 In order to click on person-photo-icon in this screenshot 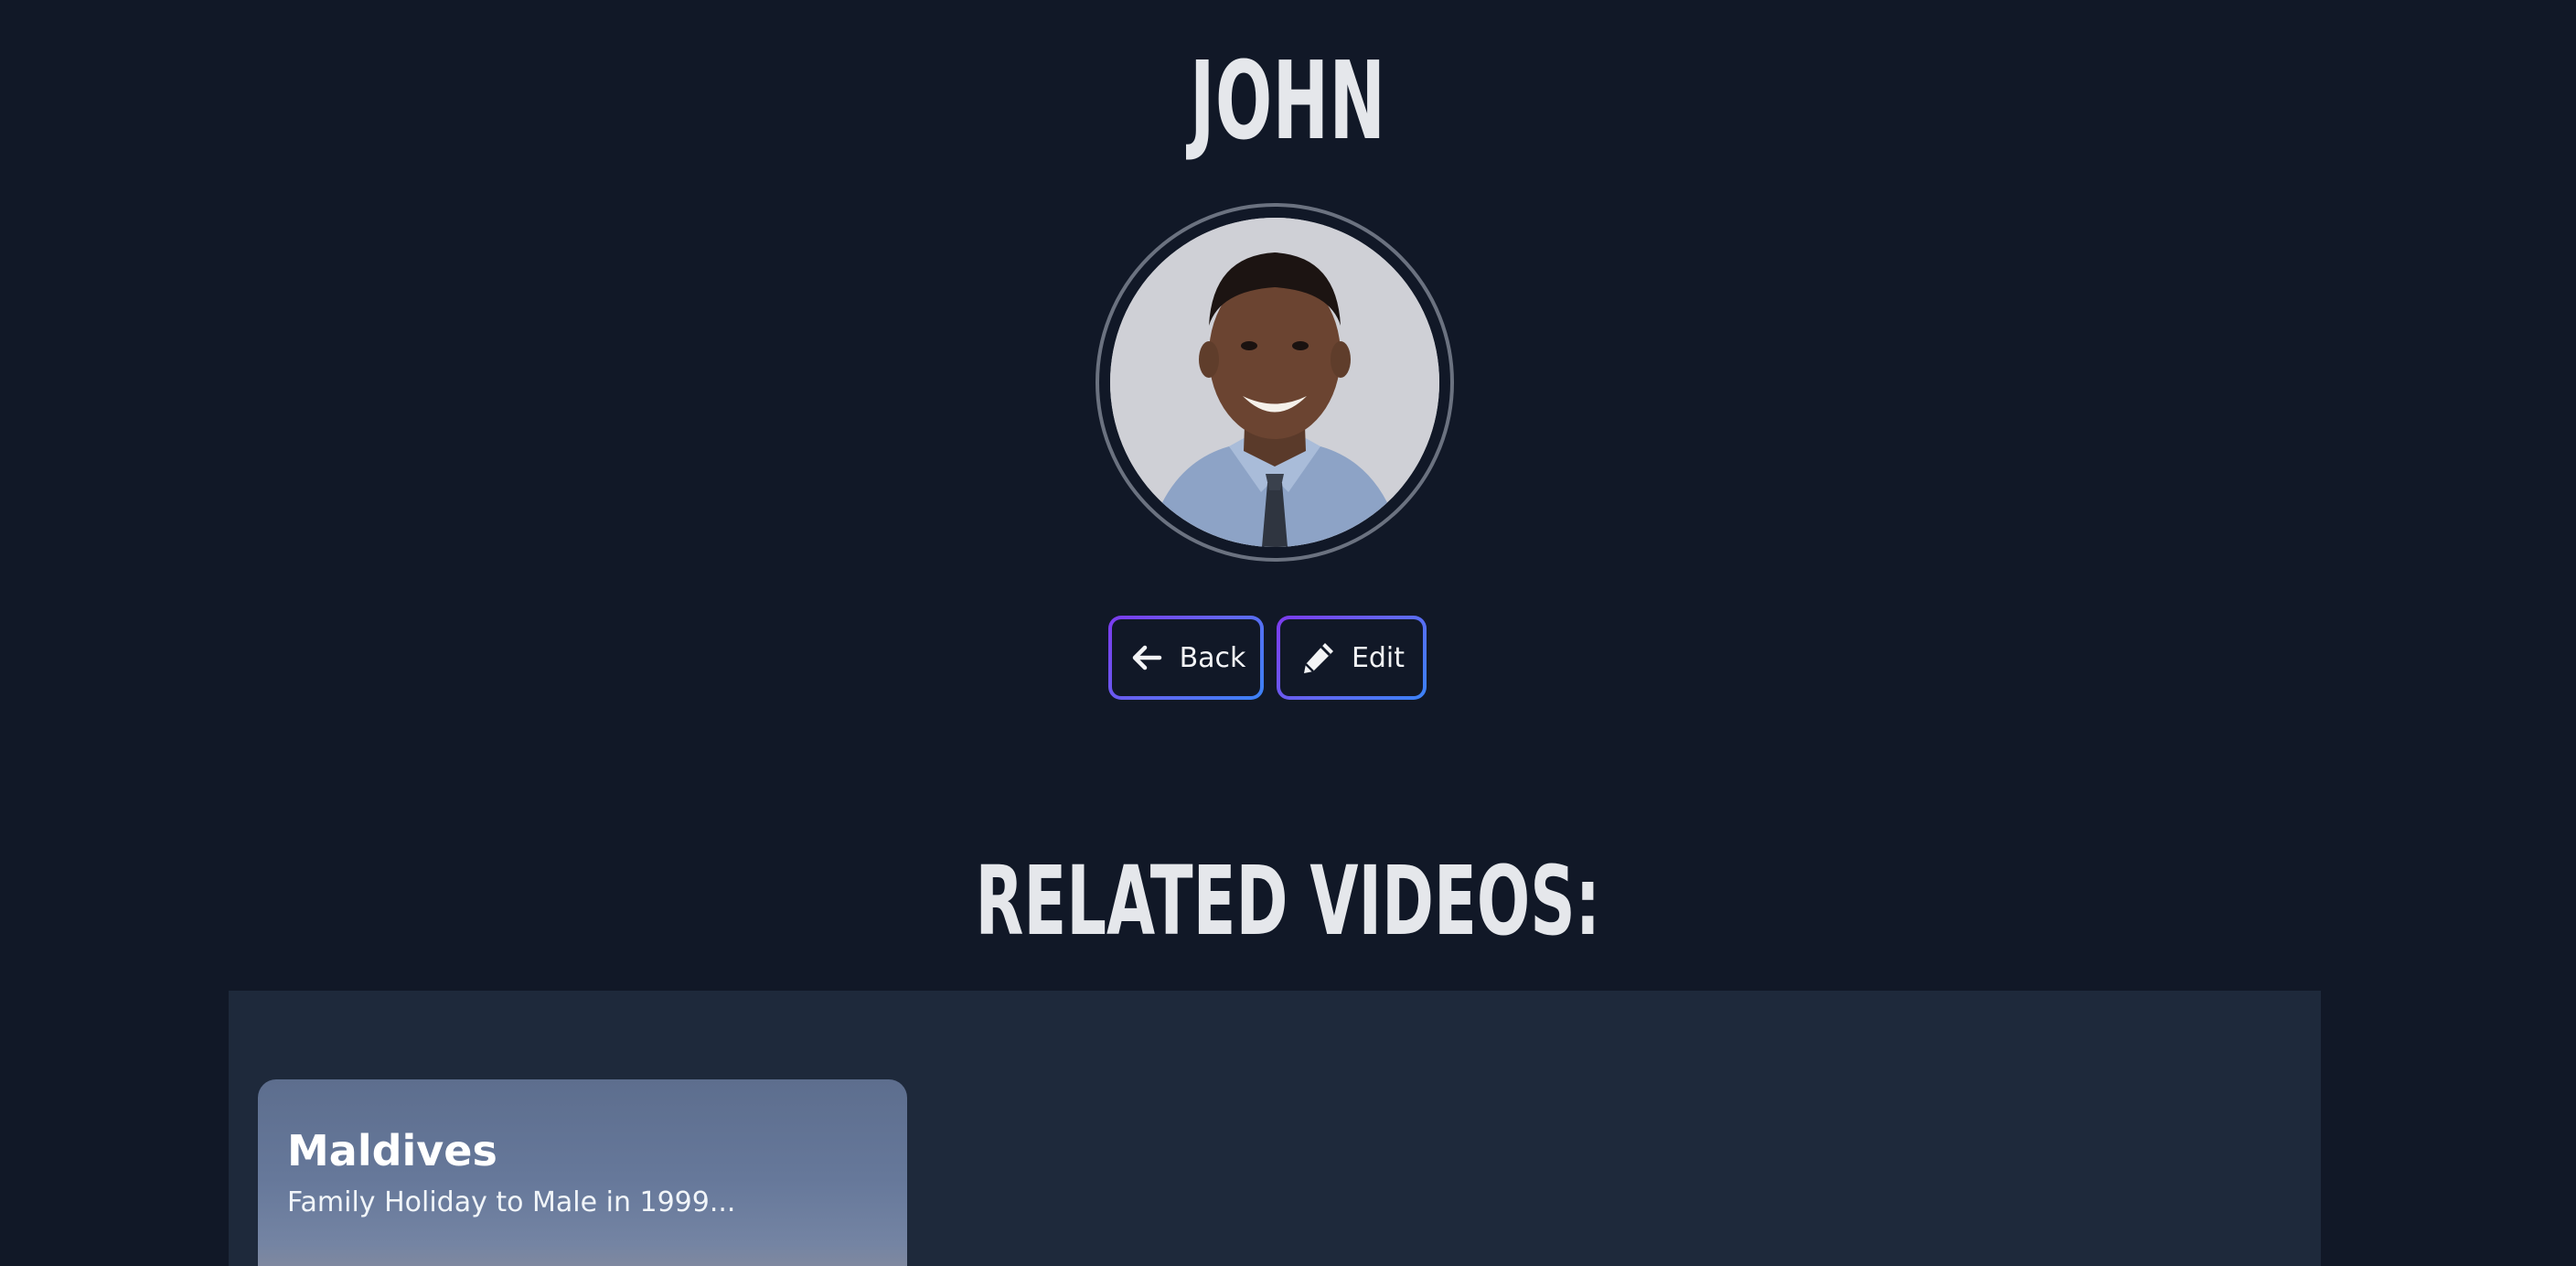, I will do `click(1274, 382)`.